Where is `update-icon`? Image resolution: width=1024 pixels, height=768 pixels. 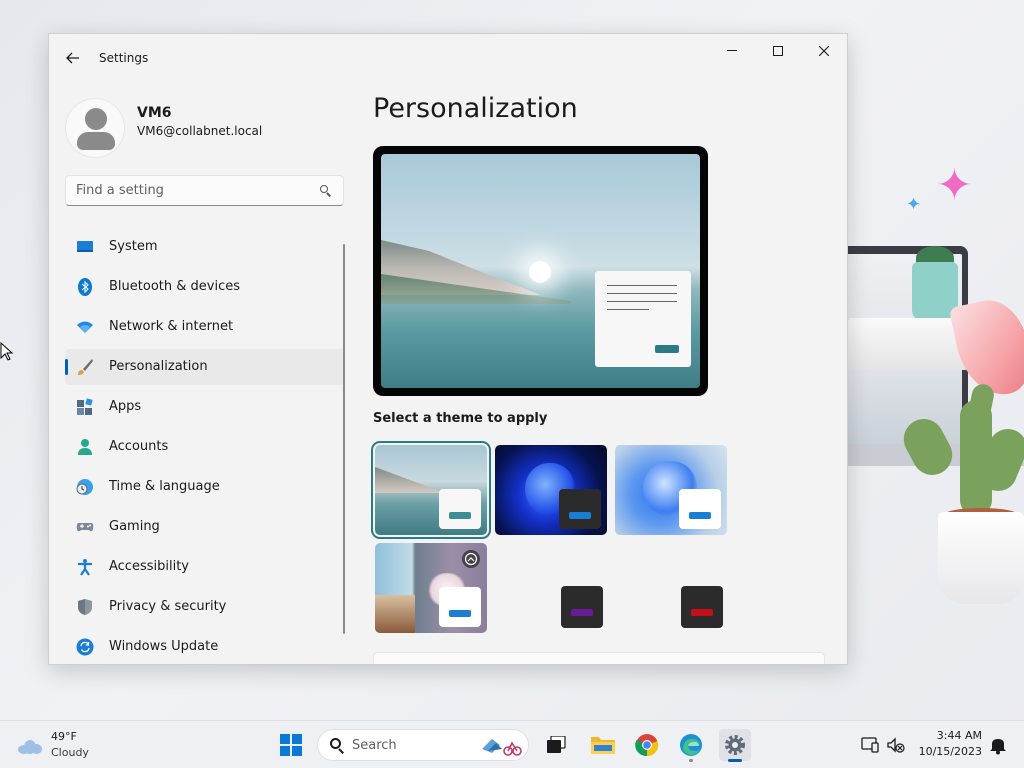
update-icon is located at coordinates (85, 647).